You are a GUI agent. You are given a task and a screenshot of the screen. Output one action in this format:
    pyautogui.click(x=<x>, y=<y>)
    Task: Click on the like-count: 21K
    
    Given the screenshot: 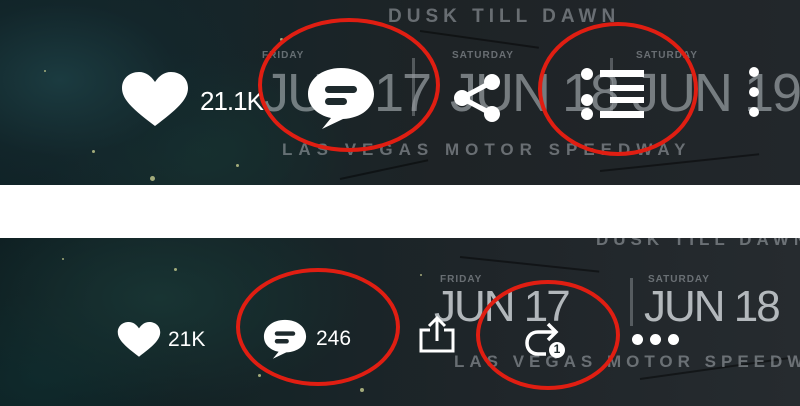 What is the action you would take?
    pyautogui.click(x=187, y=339)
    